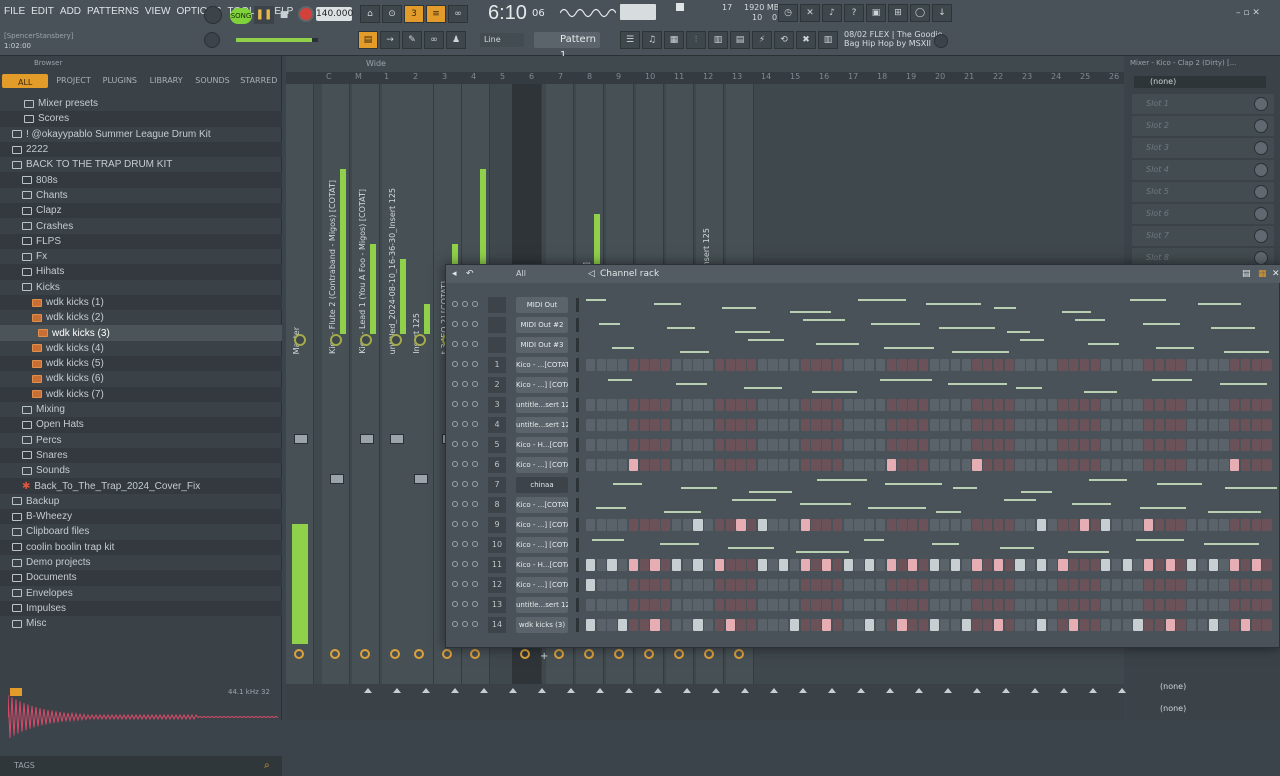  I want to click on browser-item: B-Wheezy, so click(141, 517).